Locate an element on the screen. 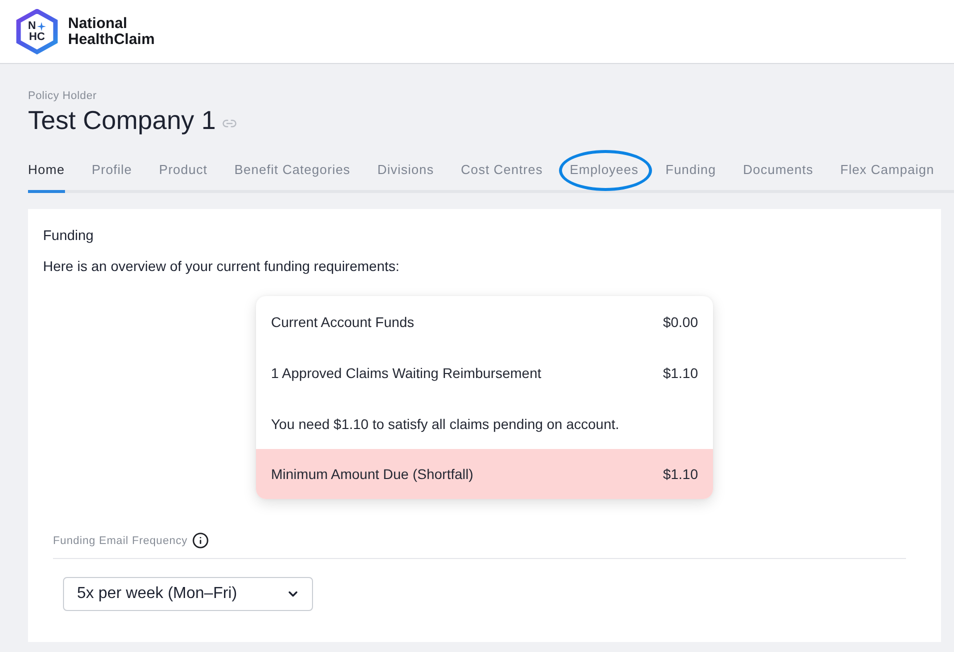  brand-name: National is located at coordinates (98, 24).